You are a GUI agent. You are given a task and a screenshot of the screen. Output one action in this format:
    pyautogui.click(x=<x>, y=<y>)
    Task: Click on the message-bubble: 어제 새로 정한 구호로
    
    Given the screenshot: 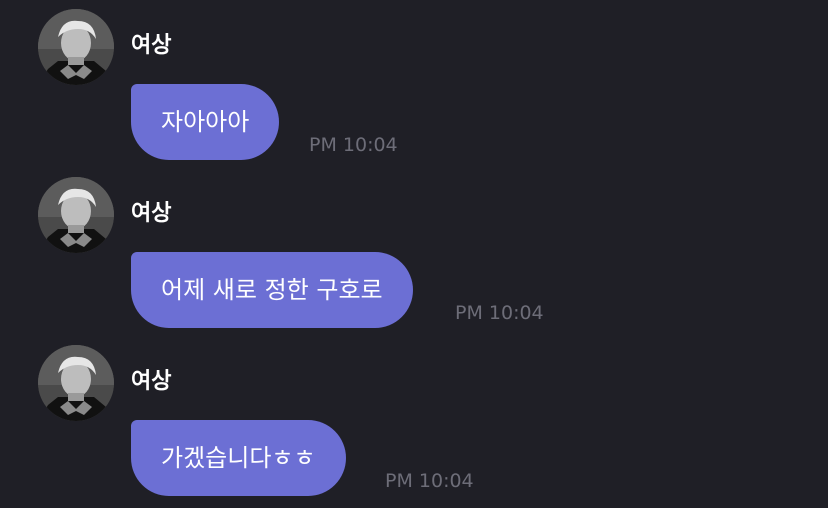 What is the action you would take?
    pyautogui.click(x=272, y=290)
    